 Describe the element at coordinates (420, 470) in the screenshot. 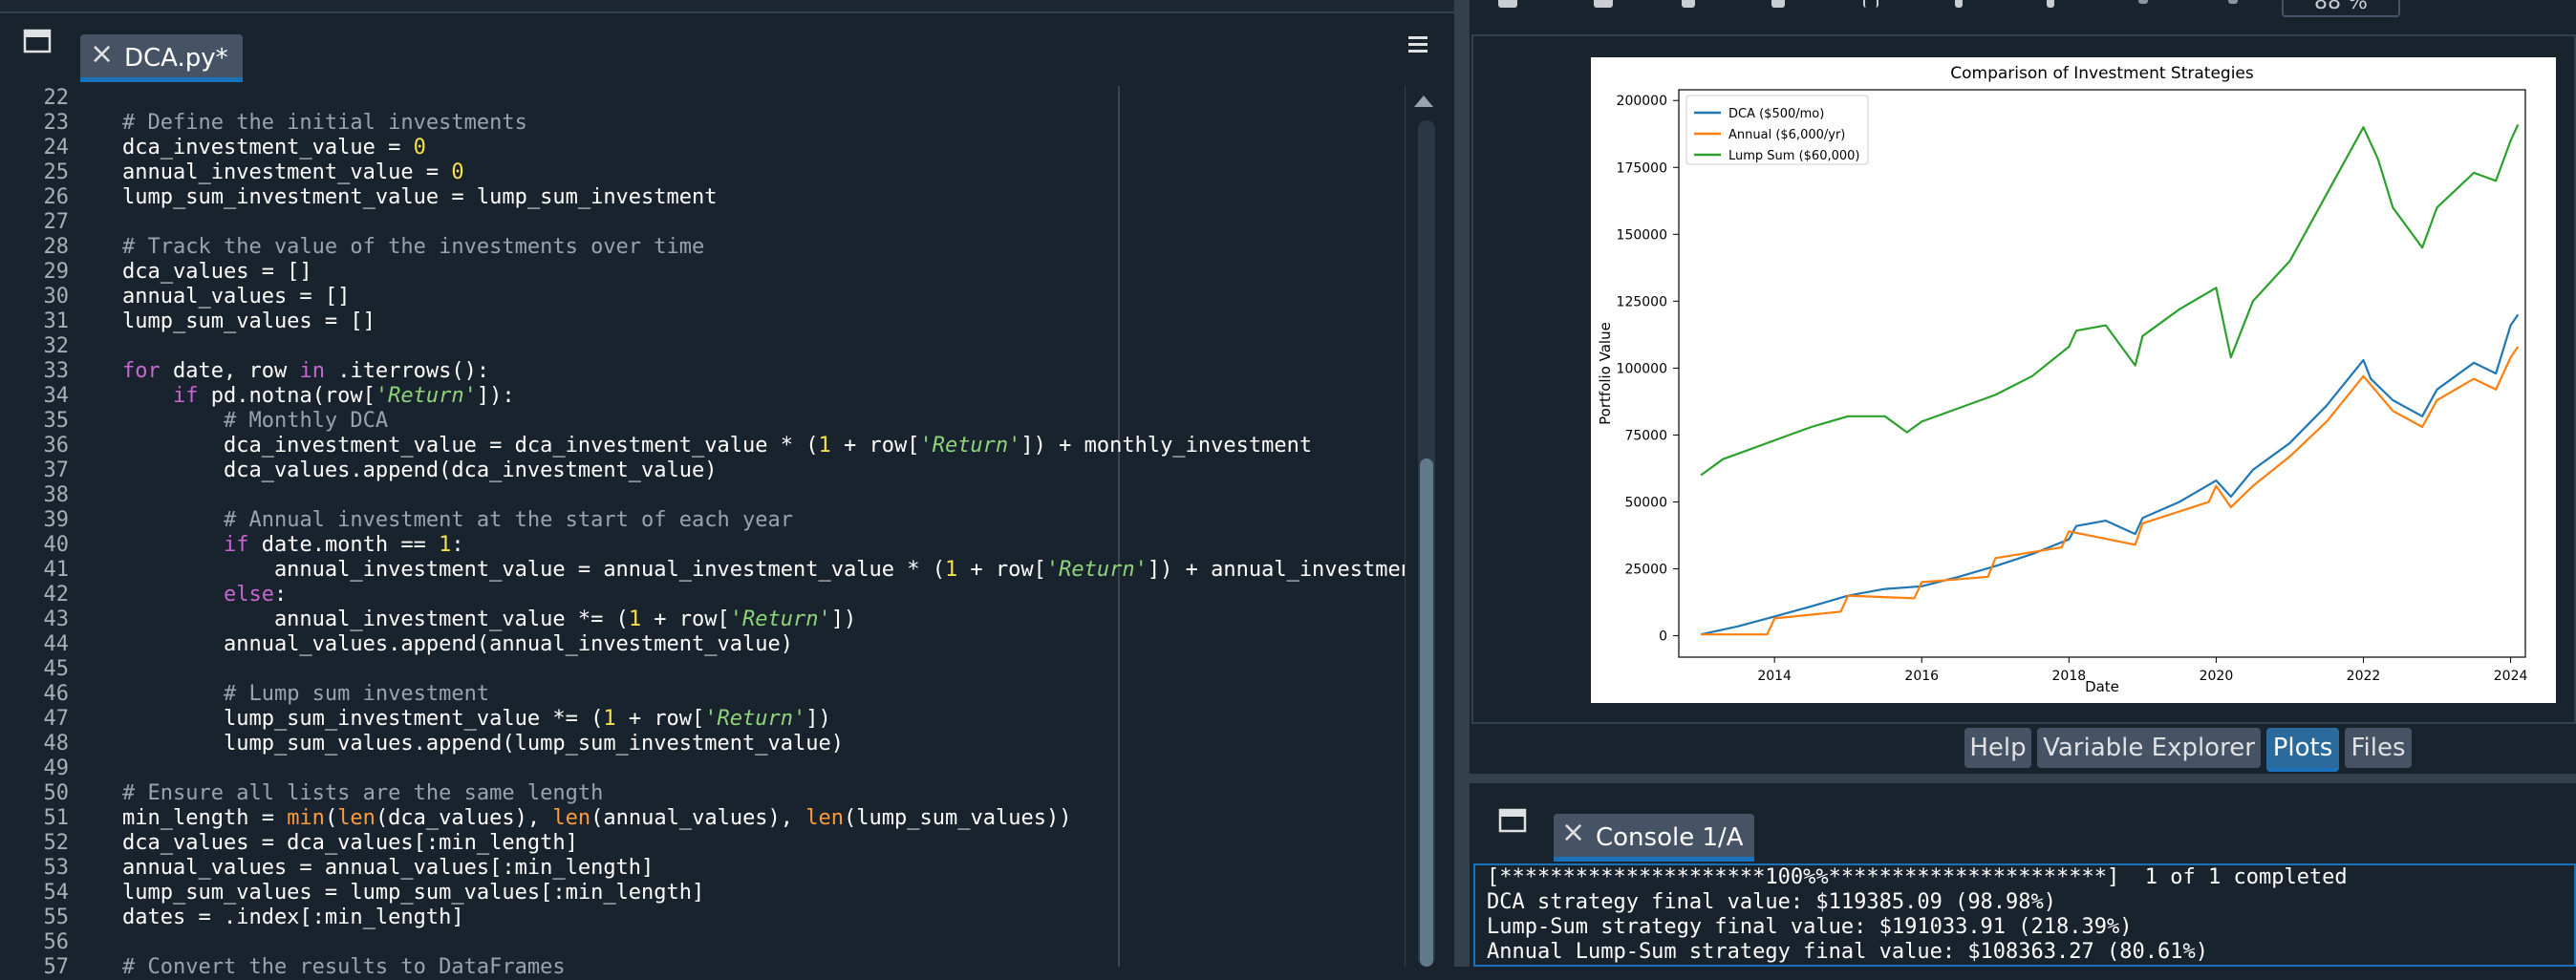

I see `code-line: dca_values.append(dca_investment_value)` at that location.